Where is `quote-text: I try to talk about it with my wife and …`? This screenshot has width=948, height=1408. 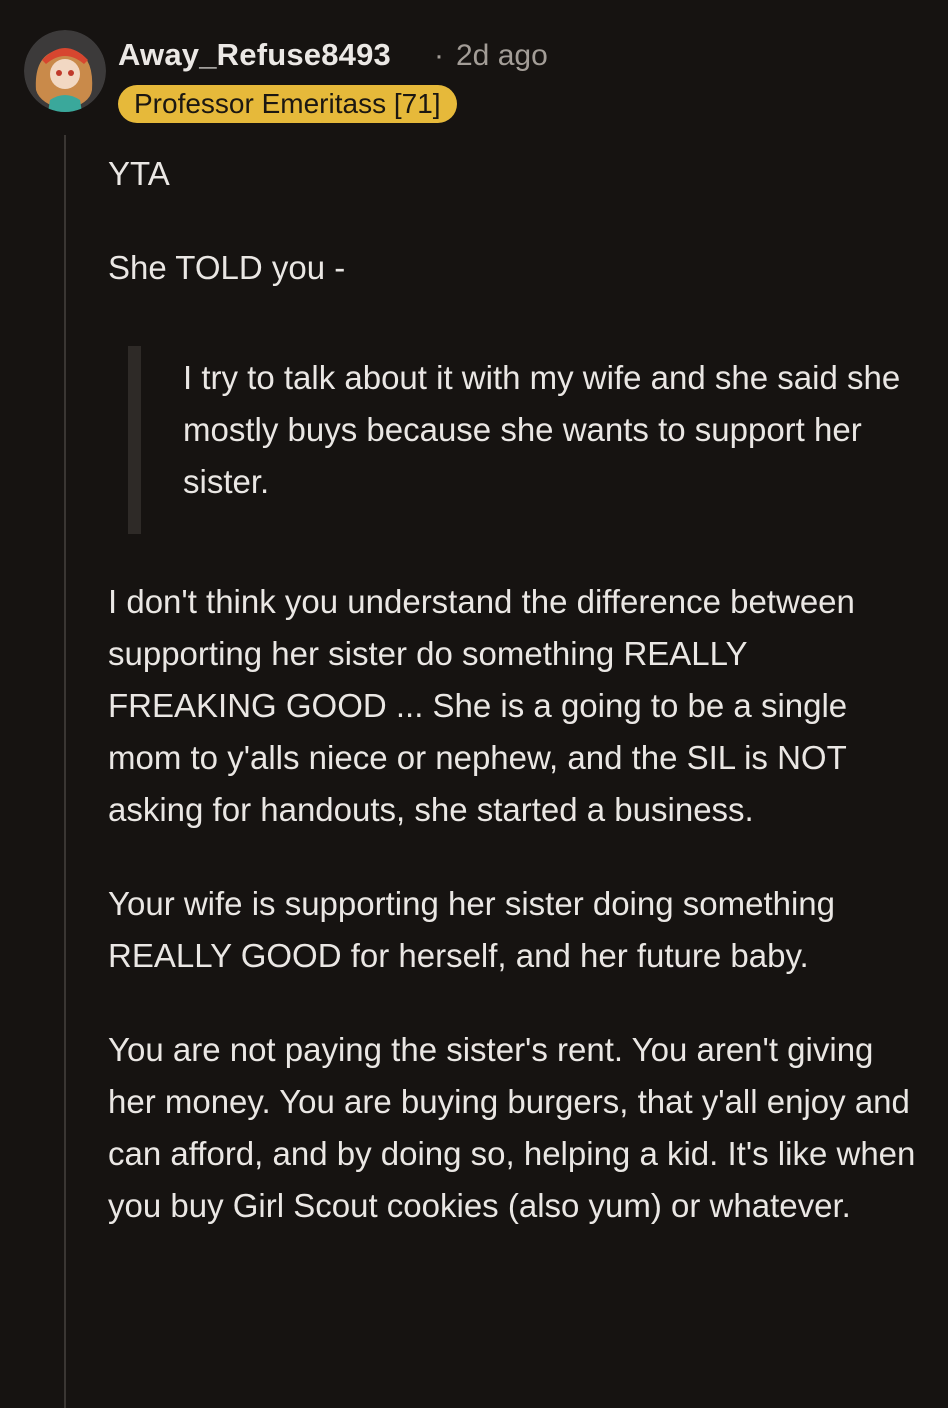
quote-text: I try to talk about it with my wife and … is located at coordinates (542, 429).